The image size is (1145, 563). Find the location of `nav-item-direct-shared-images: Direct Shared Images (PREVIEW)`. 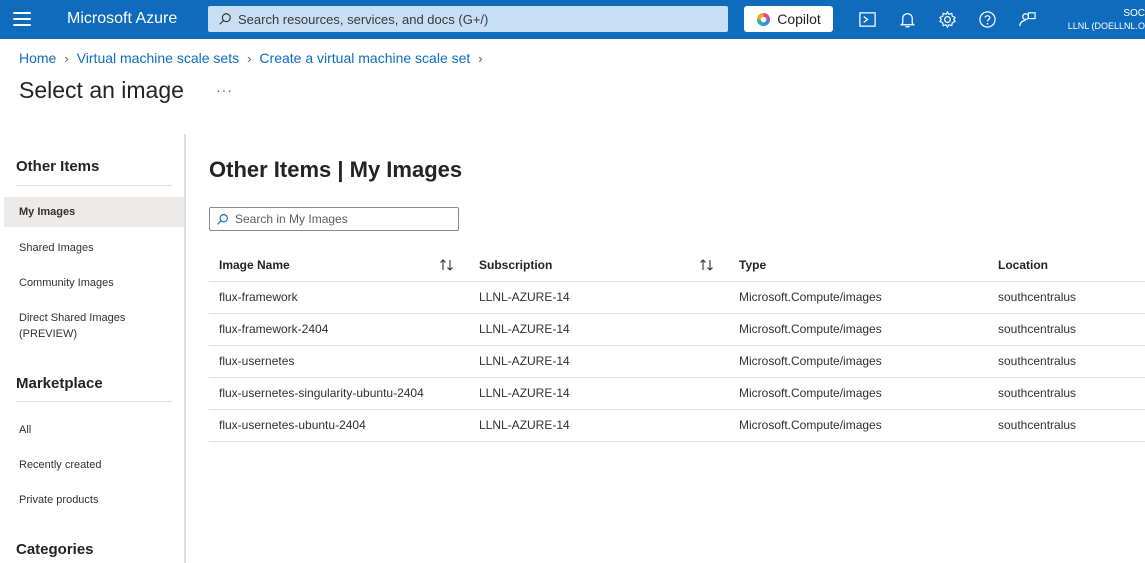

nav-item-direct-shared-images: Direct Shared Images (PREVIEW) is located at coordinates (79, 326).